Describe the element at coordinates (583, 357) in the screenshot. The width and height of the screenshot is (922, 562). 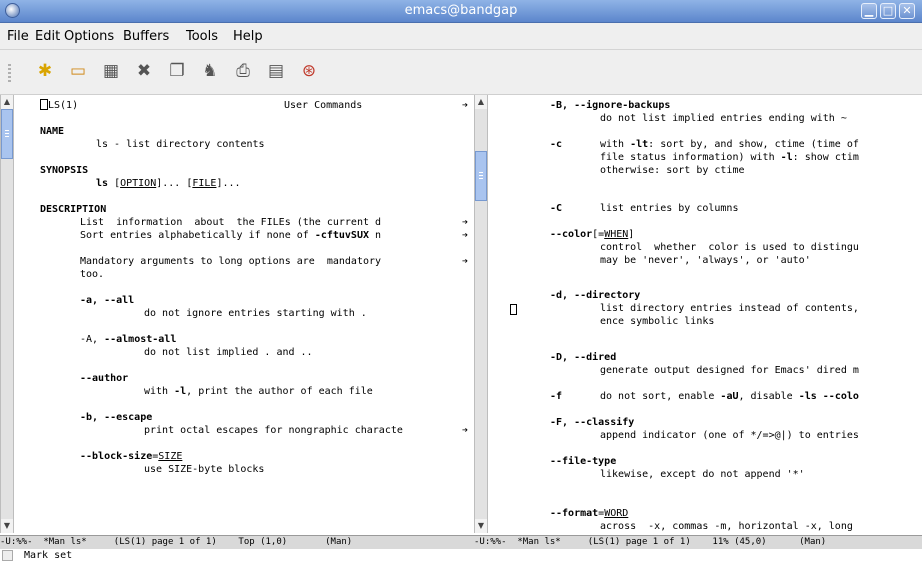
I see `option-dired: -D, --dired` at that location.